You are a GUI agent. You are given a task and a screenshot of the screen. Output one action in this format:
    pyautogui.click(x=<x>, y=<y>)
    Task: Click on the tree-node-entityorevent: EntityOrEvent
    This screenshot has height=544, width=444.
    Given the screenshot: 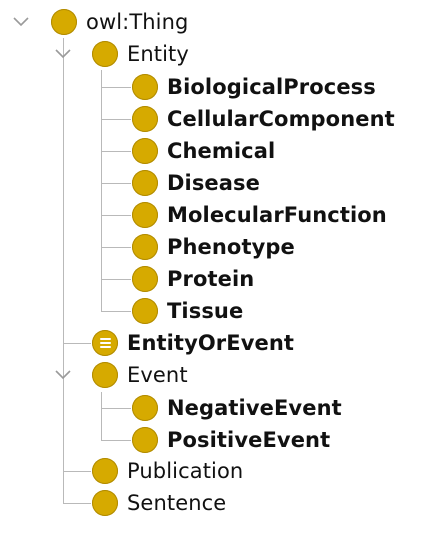 What is the action you would take?
    pyautogui.click(x=193, y=343)
    